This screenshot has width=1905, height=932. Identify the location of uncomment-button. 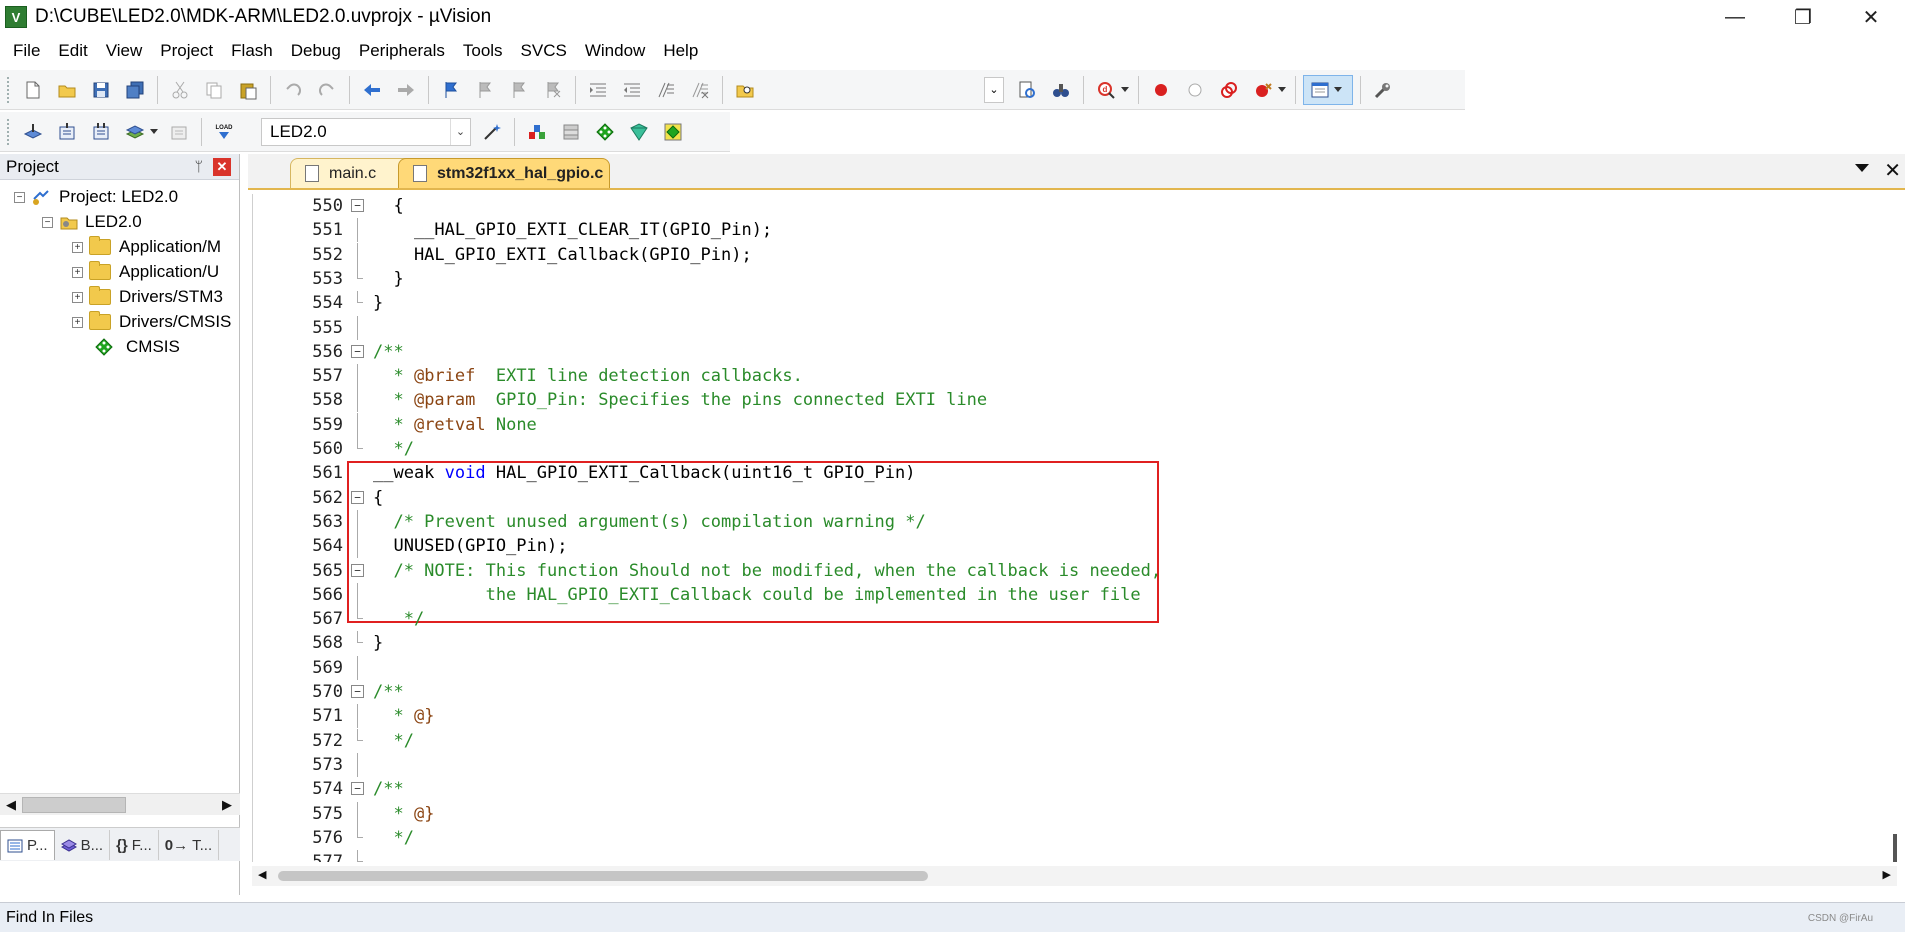
(700, 90).